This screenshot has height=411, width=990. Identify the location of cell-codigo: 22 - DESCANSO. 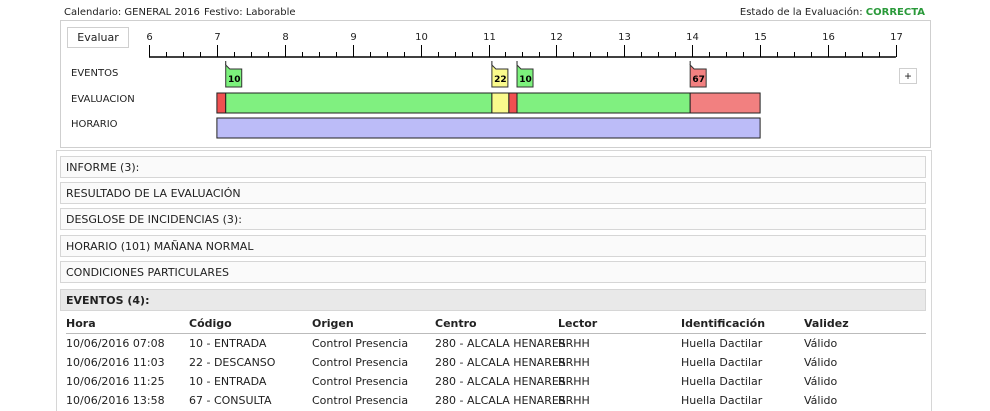
(232, 362).